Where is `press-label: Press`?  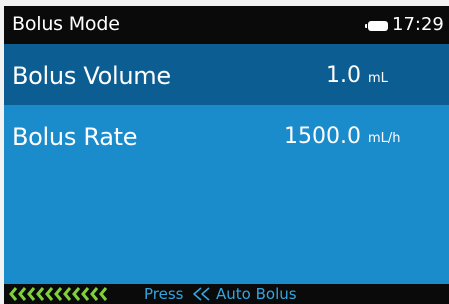 press-label: Press is located at coordinates (164, 294).